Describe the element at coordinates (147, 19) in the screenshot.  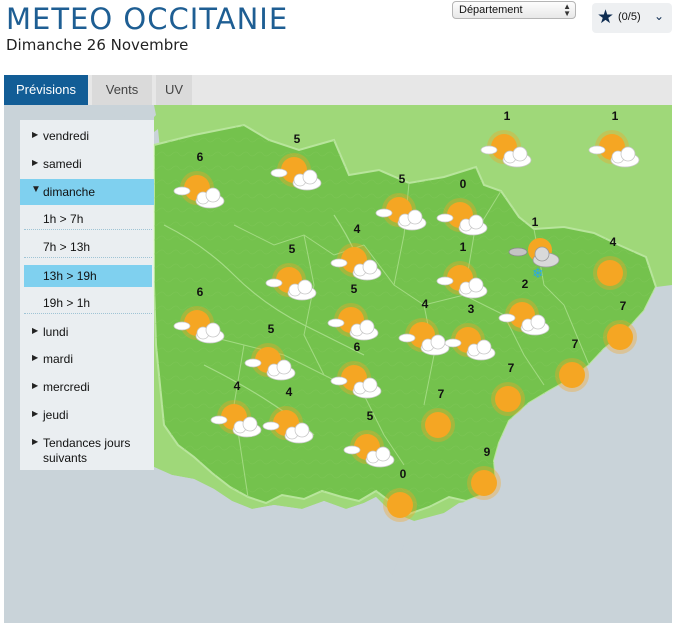
I see `page-title: METEO OCCITANIE` at that location.